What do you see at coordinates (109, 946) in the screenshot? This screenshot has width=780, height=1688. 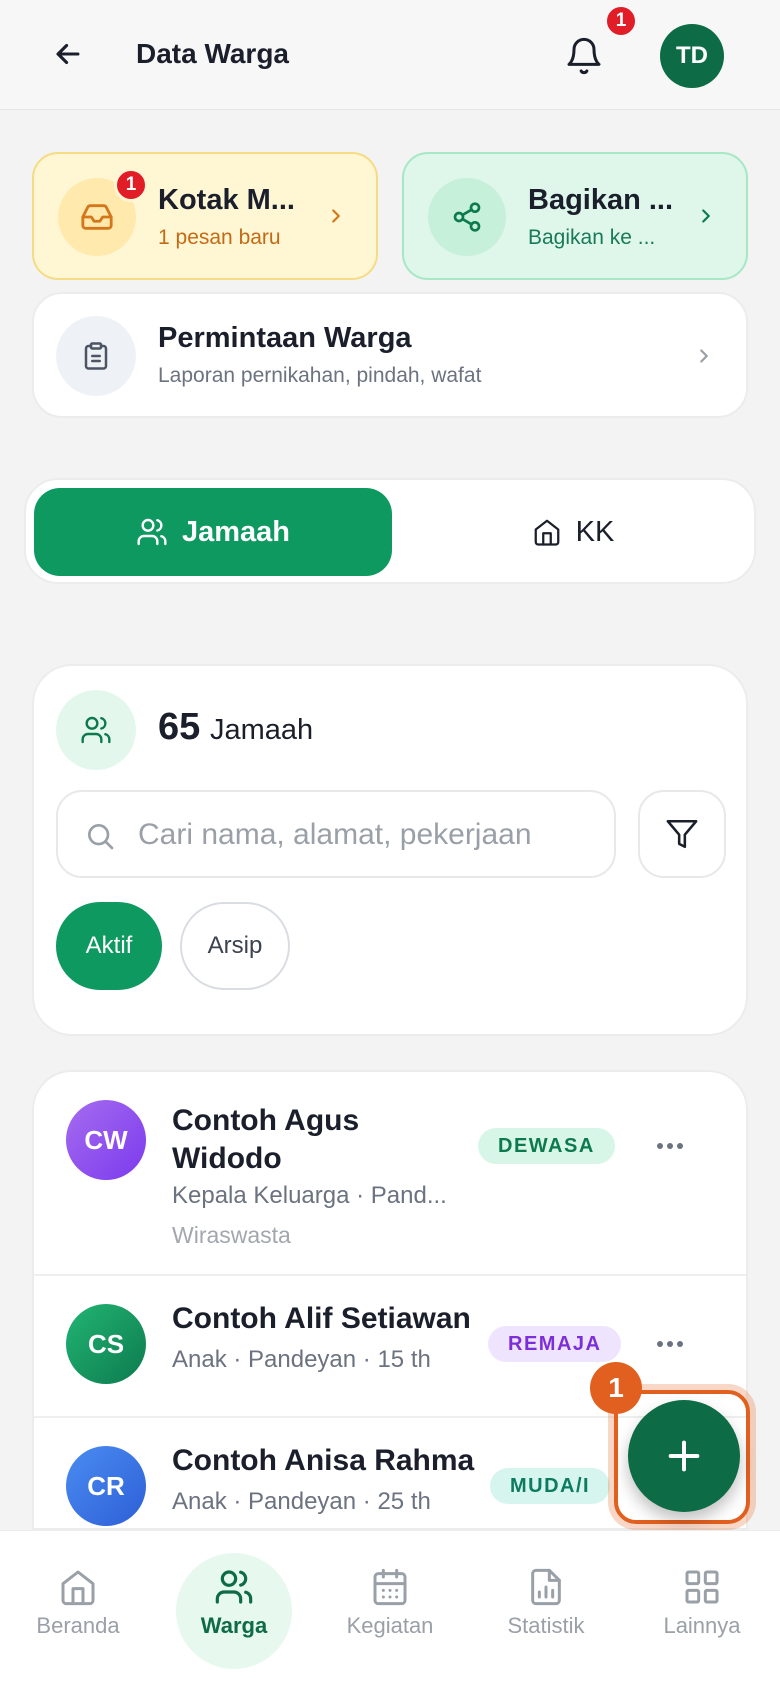 I see `chip-active: Aktif` at bounding box center [109, 946].